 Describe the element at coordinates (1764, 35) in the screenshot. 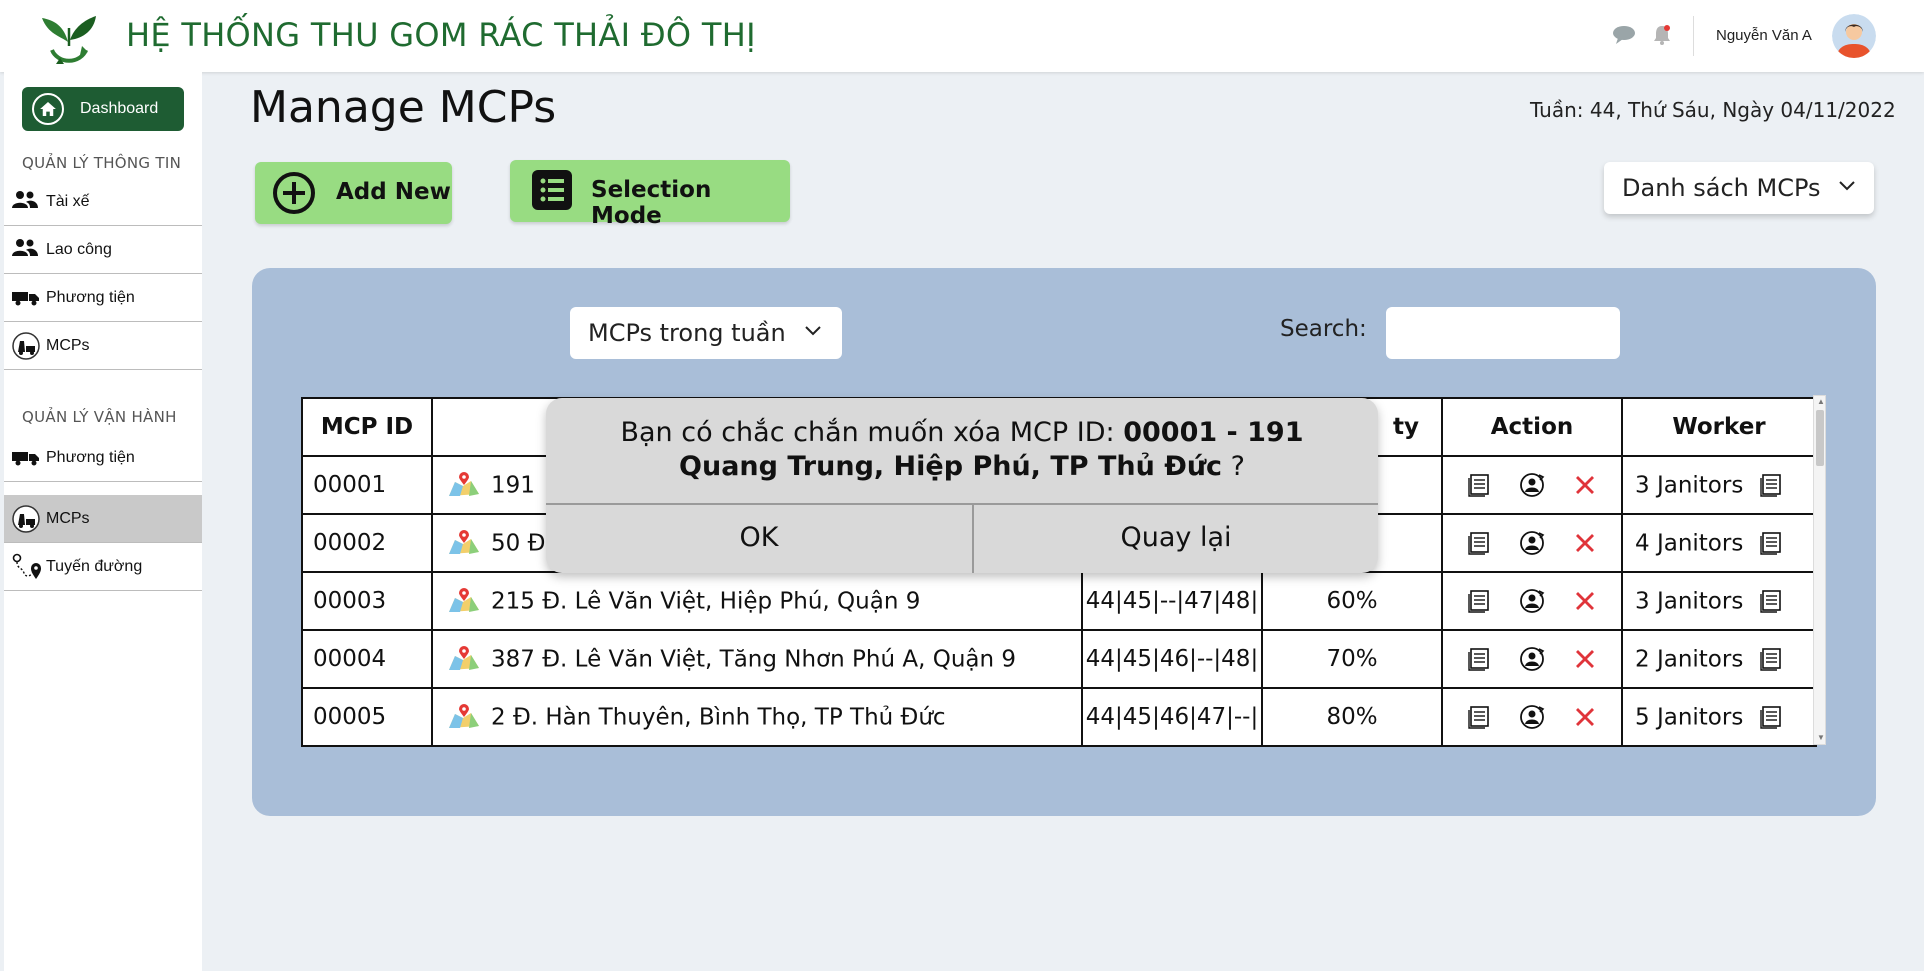

I see `username: Nguyễn Văn A` at that location.